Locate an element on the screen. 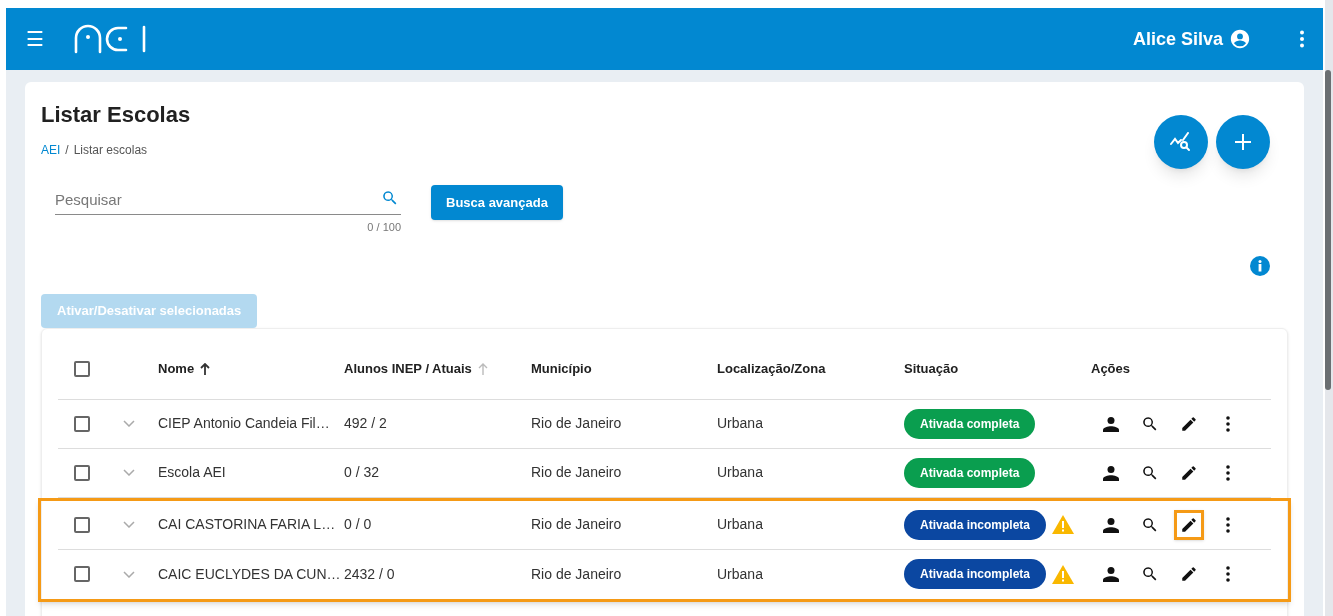  plus-icon is located at coordinates (1243, 142).